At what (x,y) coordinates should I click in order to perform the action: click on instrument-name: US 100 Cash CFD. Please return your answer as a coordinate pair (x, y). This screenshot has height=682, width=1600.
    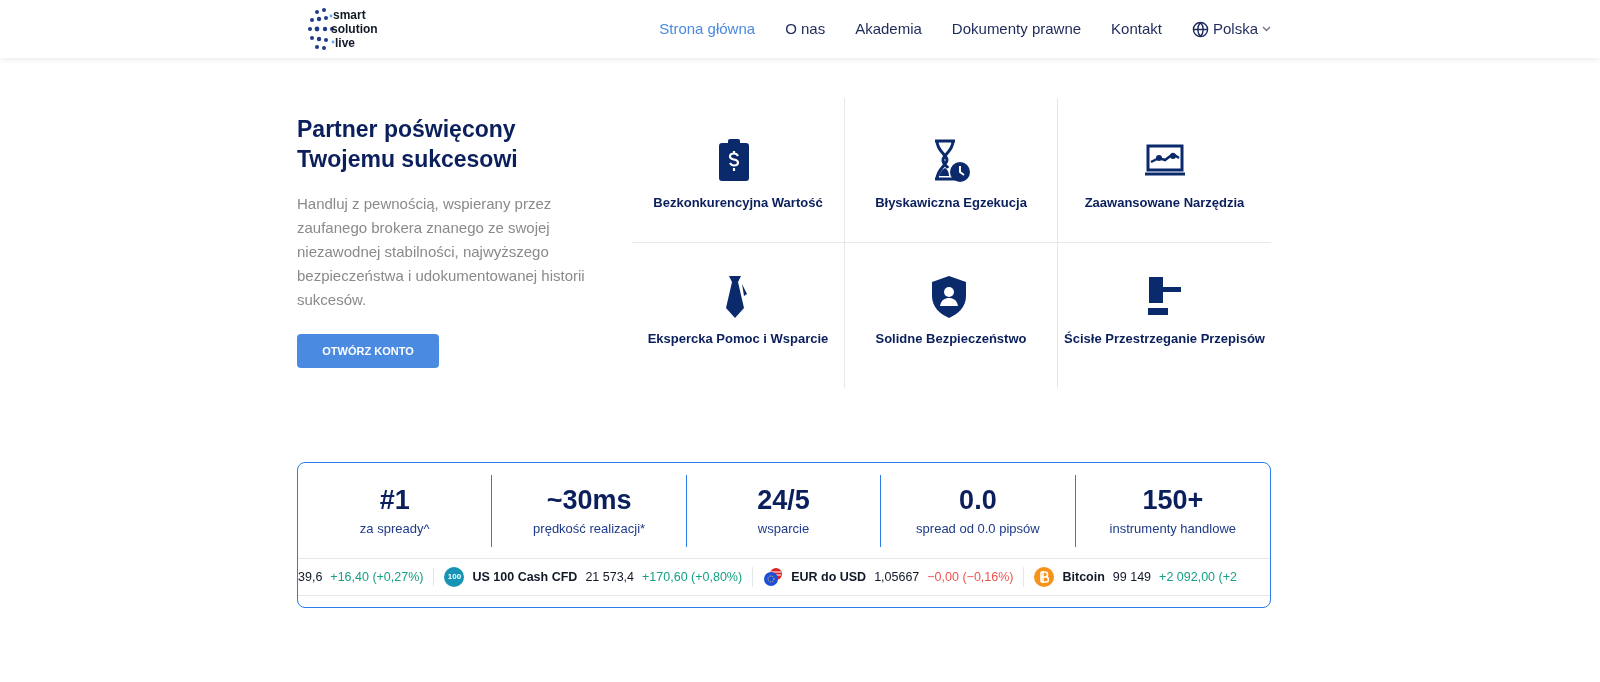
    Looking at the image, I should click on (525, 577).